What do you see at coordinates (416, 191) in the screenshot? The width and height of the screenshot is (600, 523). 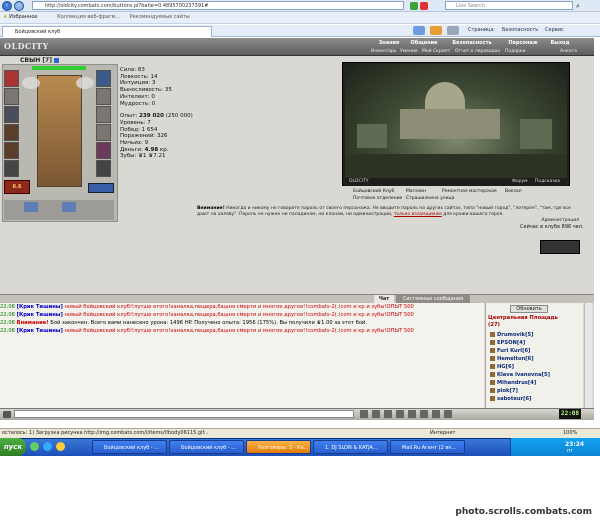 I see `link-shop: Магазин` at bounding box center [416, 191].